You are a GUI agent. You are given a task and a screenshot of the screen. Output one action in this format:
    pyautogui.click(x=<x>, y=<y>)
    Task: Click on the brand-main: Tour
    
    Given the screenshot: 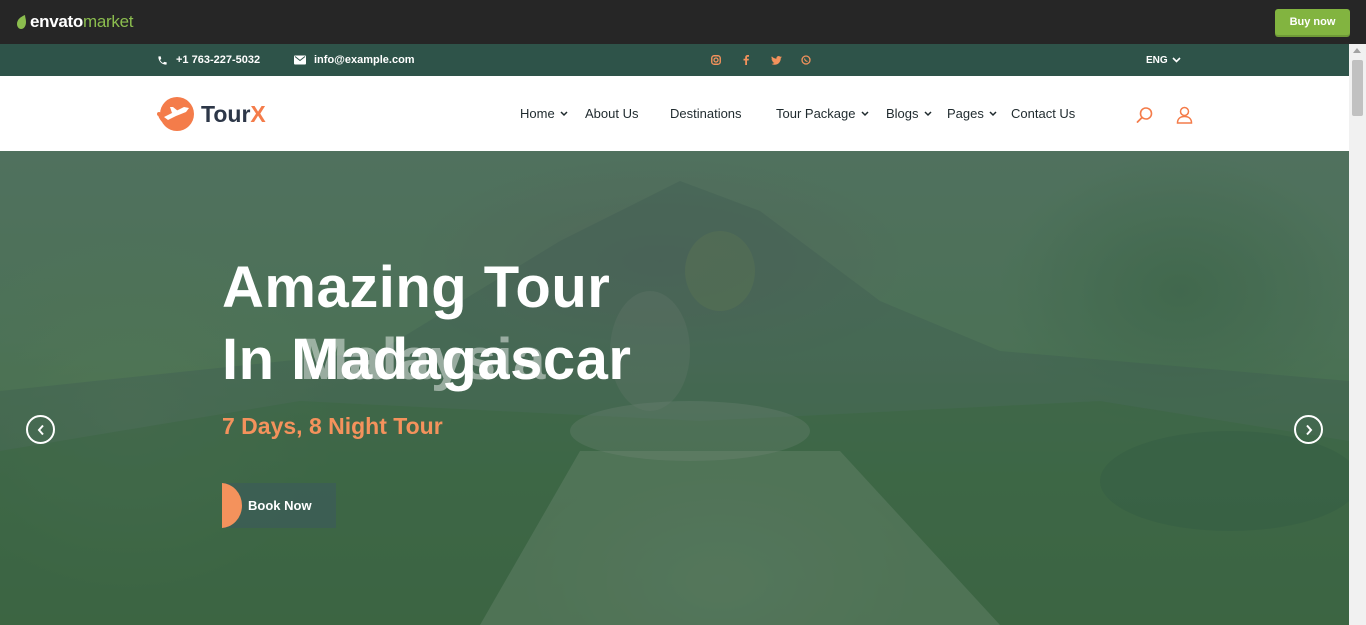 What is the action you would take?
    pyautogui.click(x=226, y=113)
    